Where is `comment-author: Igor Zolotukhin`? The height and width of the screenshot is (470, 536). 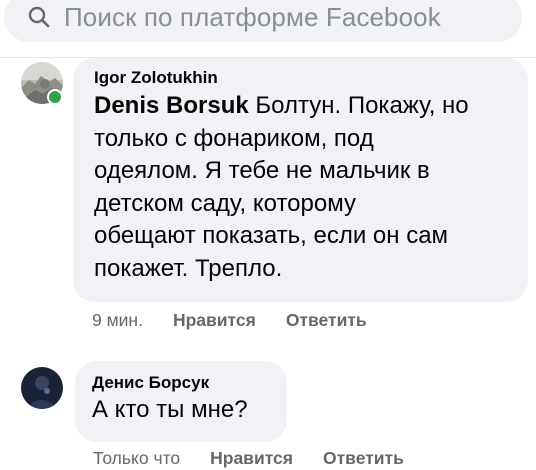
comment-author: Igor Zolotukhin is located at coordinates (302, 78).